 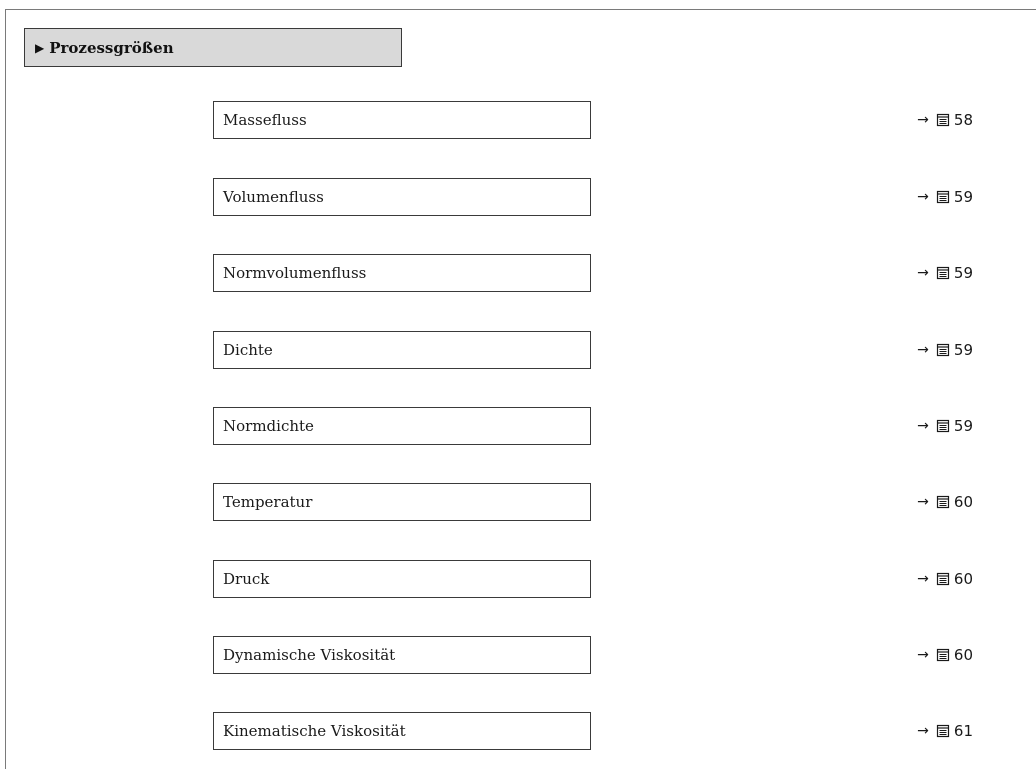 I want to click on parameter-label: Massefluss, so click(x=265, y=120).